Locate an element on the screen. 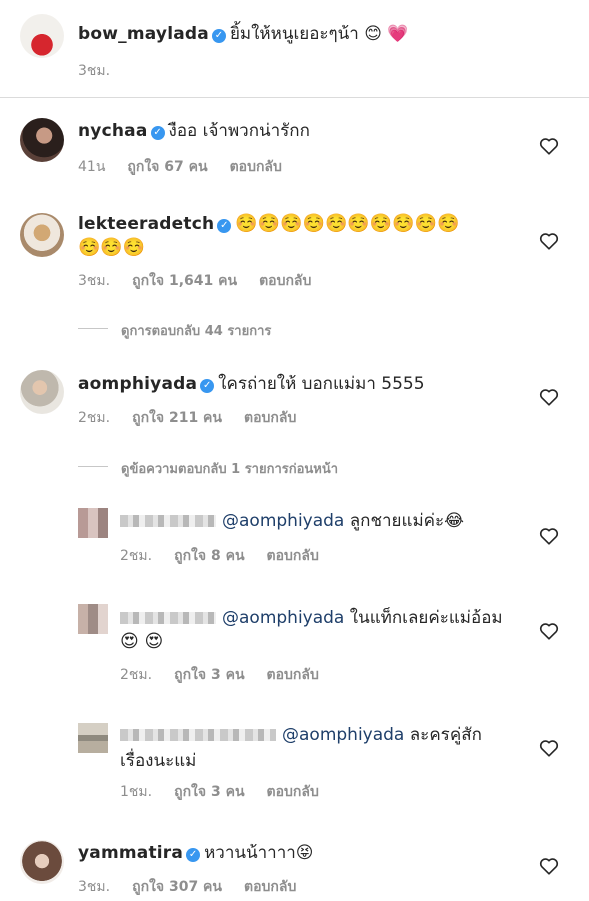 The height and width of the screenshot is (901, 589). likes-count: ถูกใจ 8 คน is located at coordinates (209, 556).